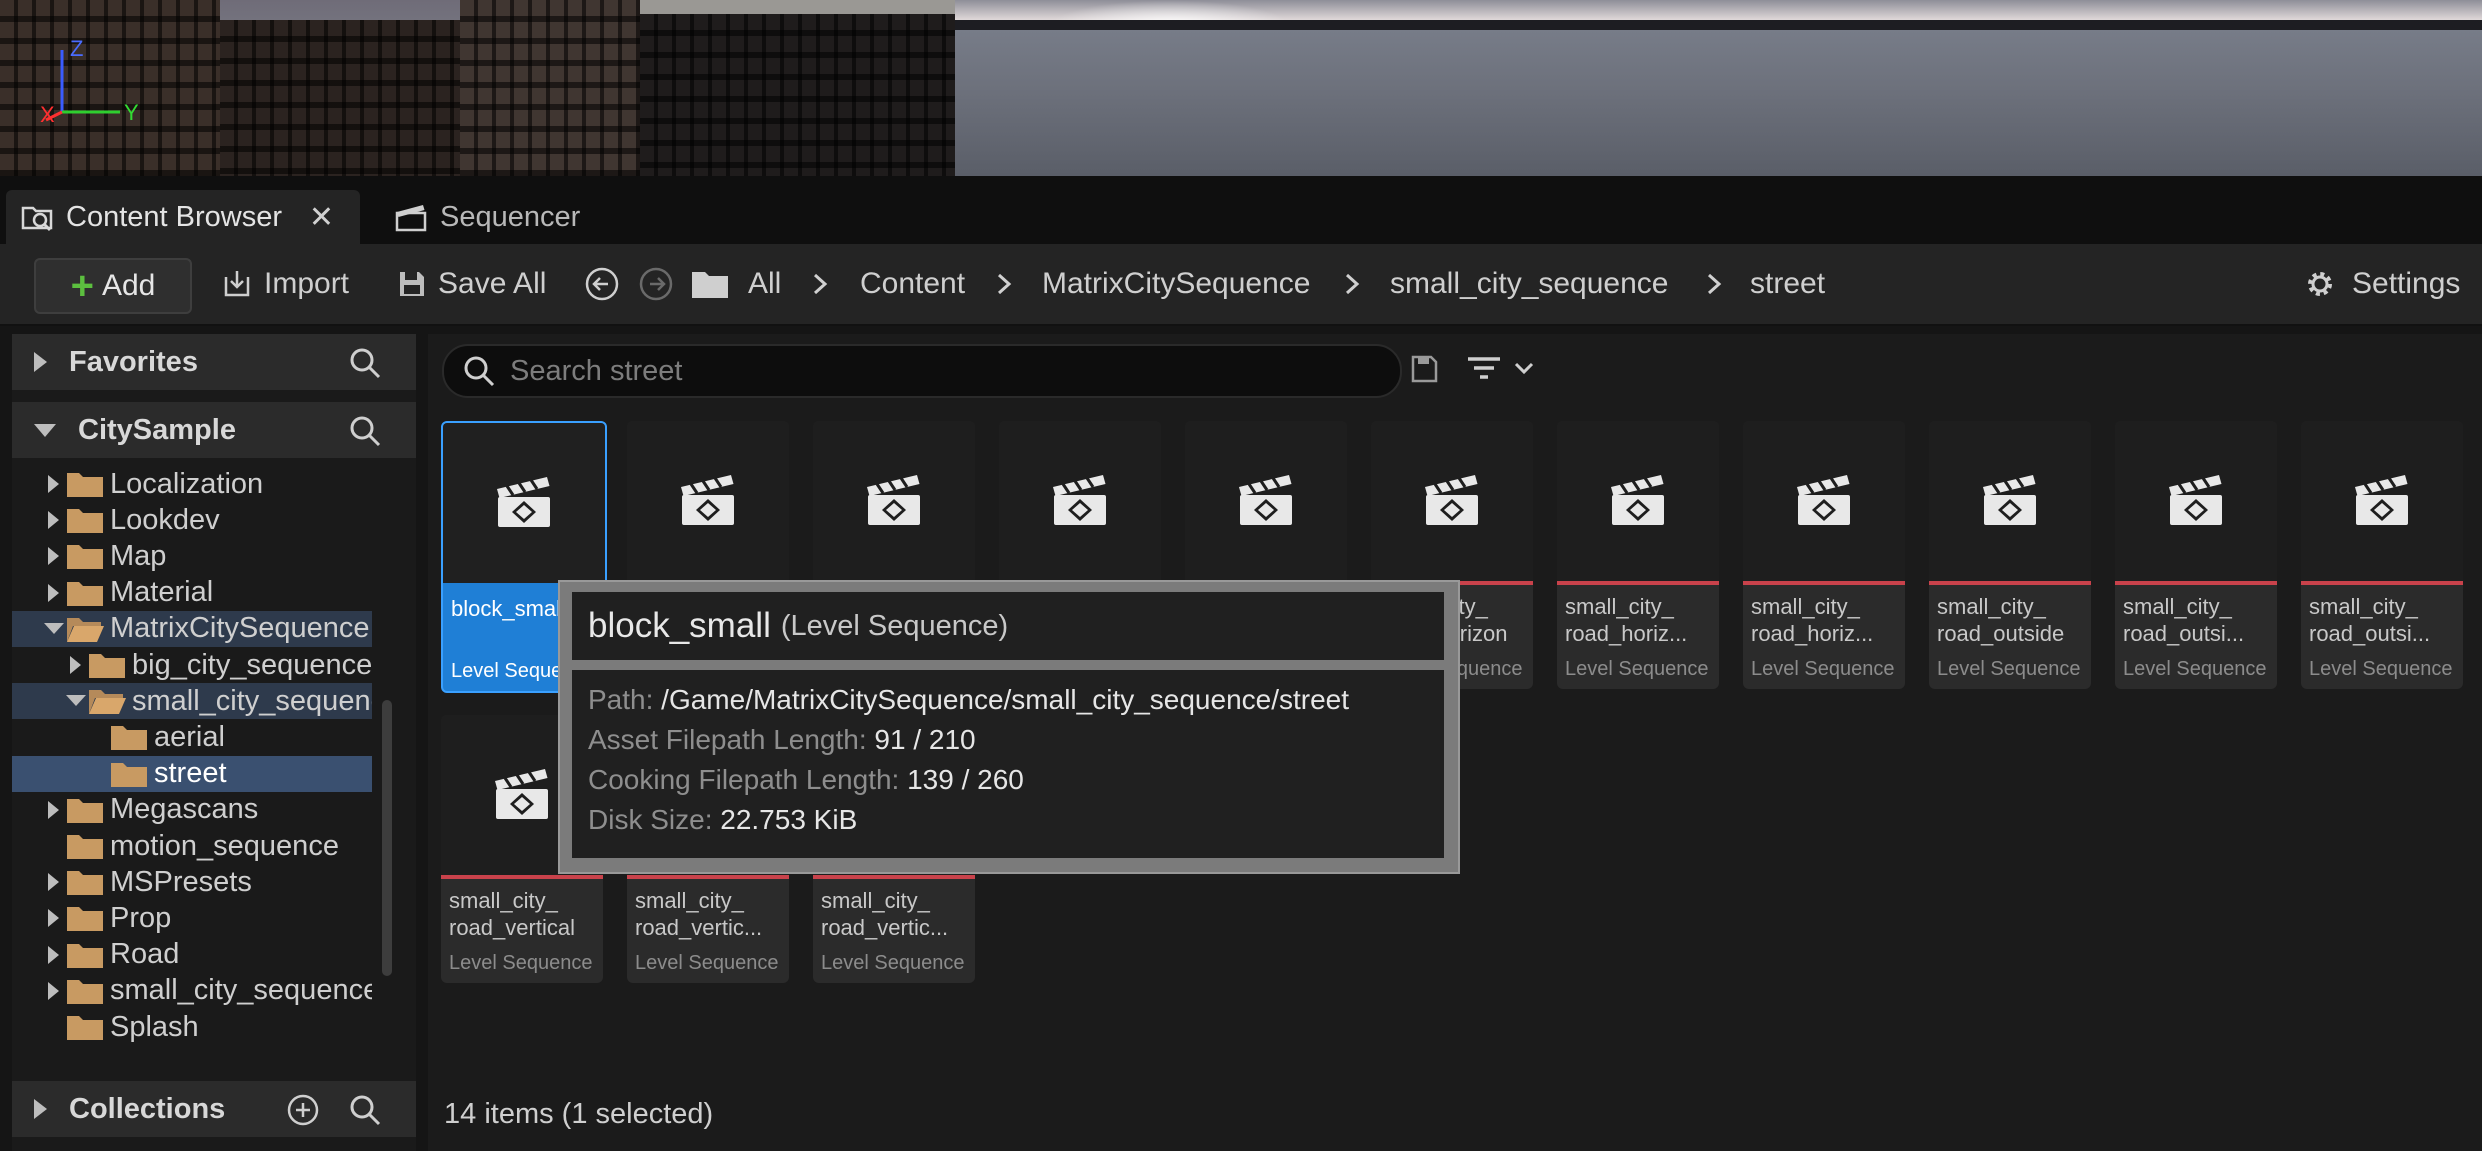  I want to click on tab-sequencer: Sequencer, so click(510, 217).